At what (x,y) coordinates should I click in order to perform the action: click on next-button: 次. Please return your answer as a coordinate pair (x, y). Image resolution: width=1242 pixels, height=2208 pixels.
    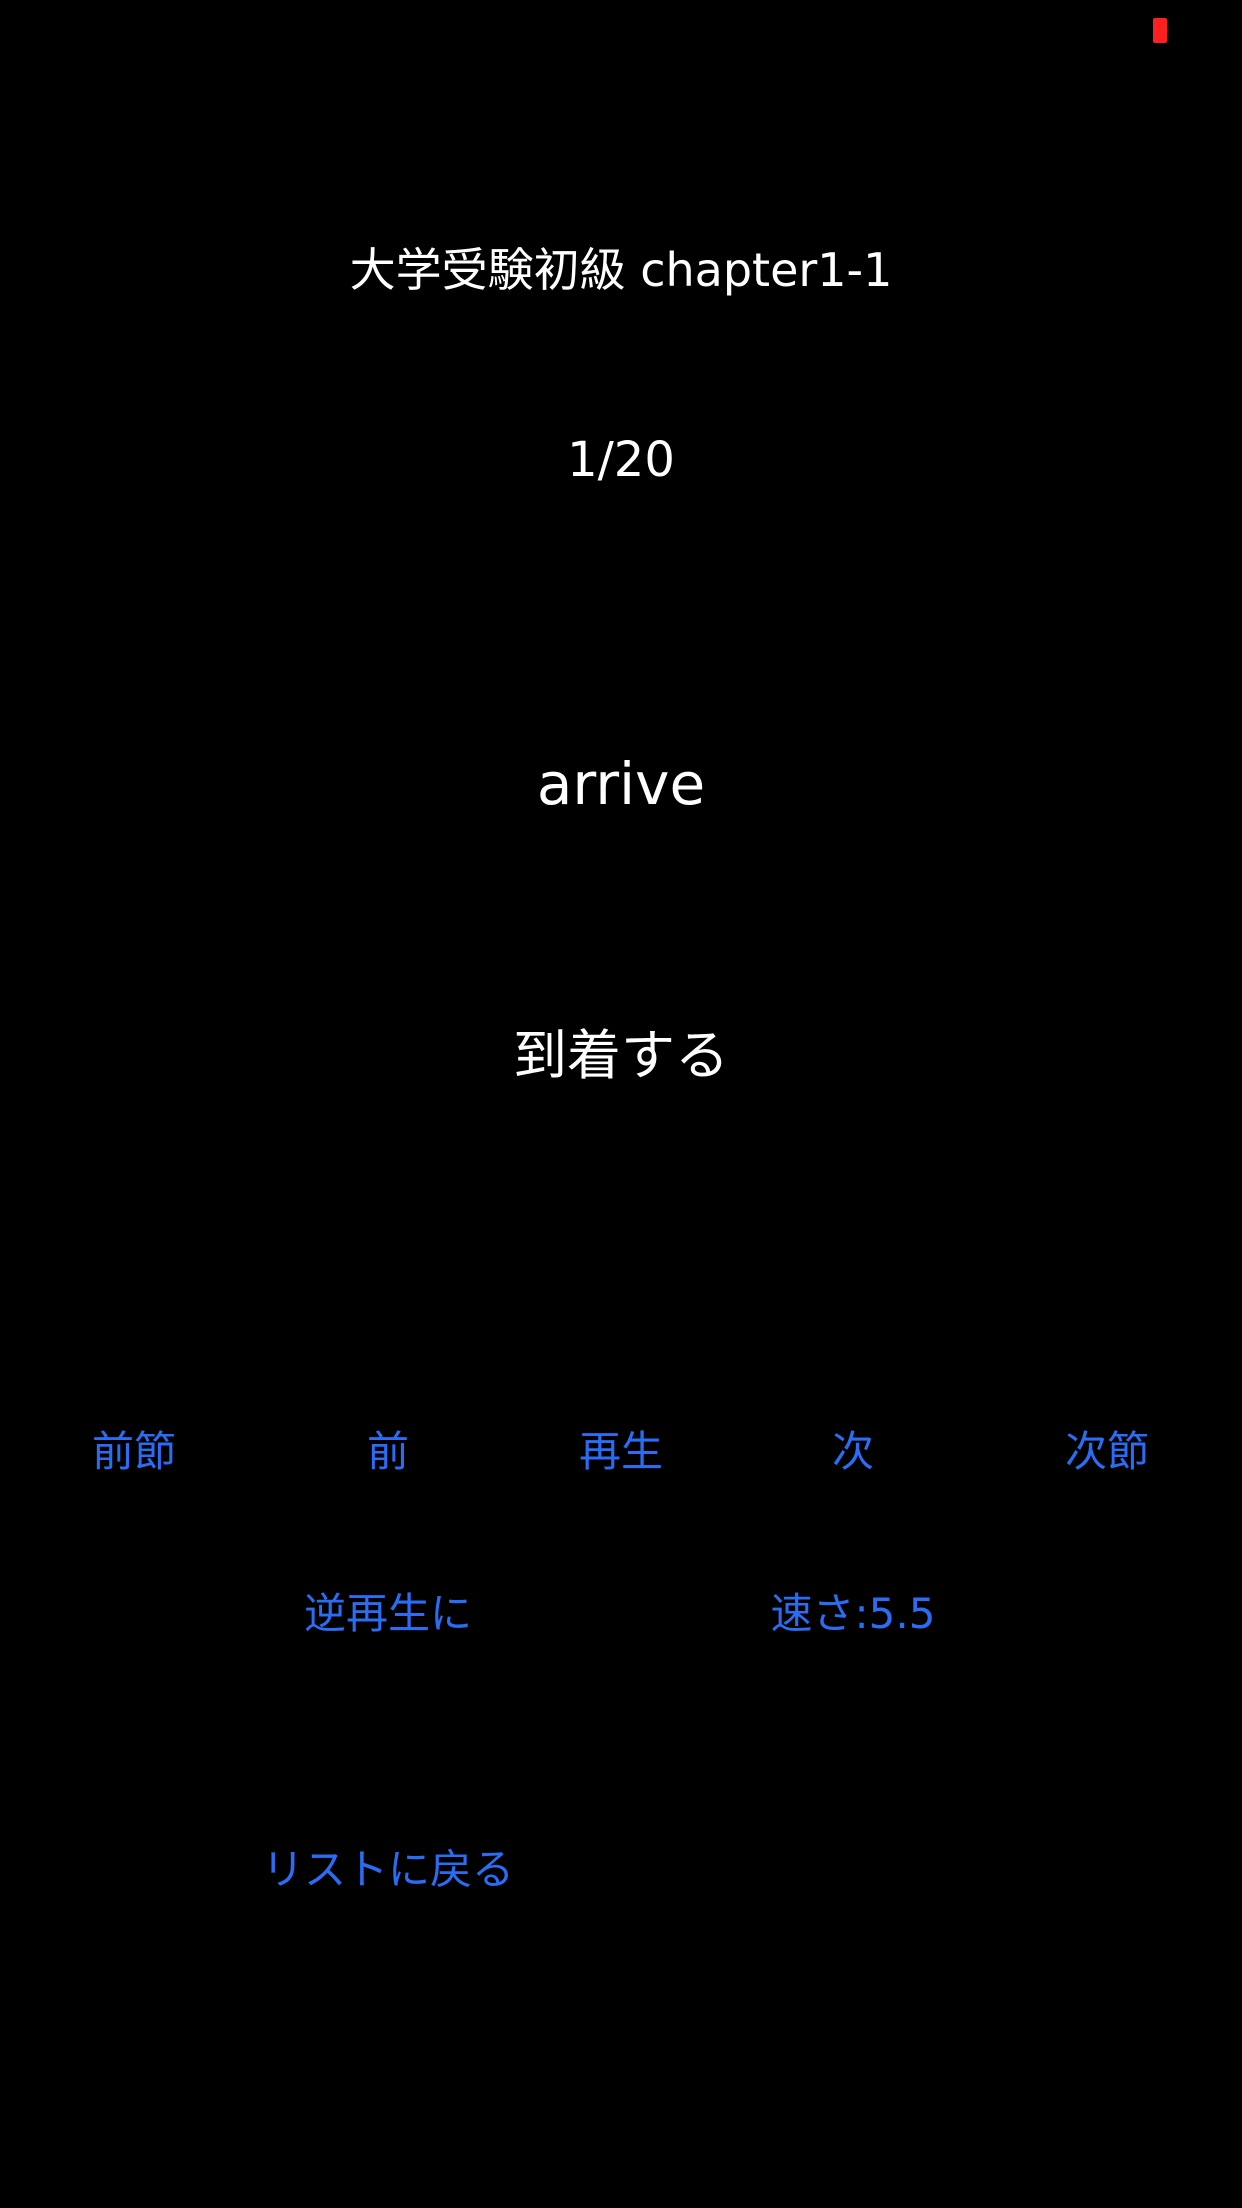
    Looking at the image, I should click on (853, 1452).